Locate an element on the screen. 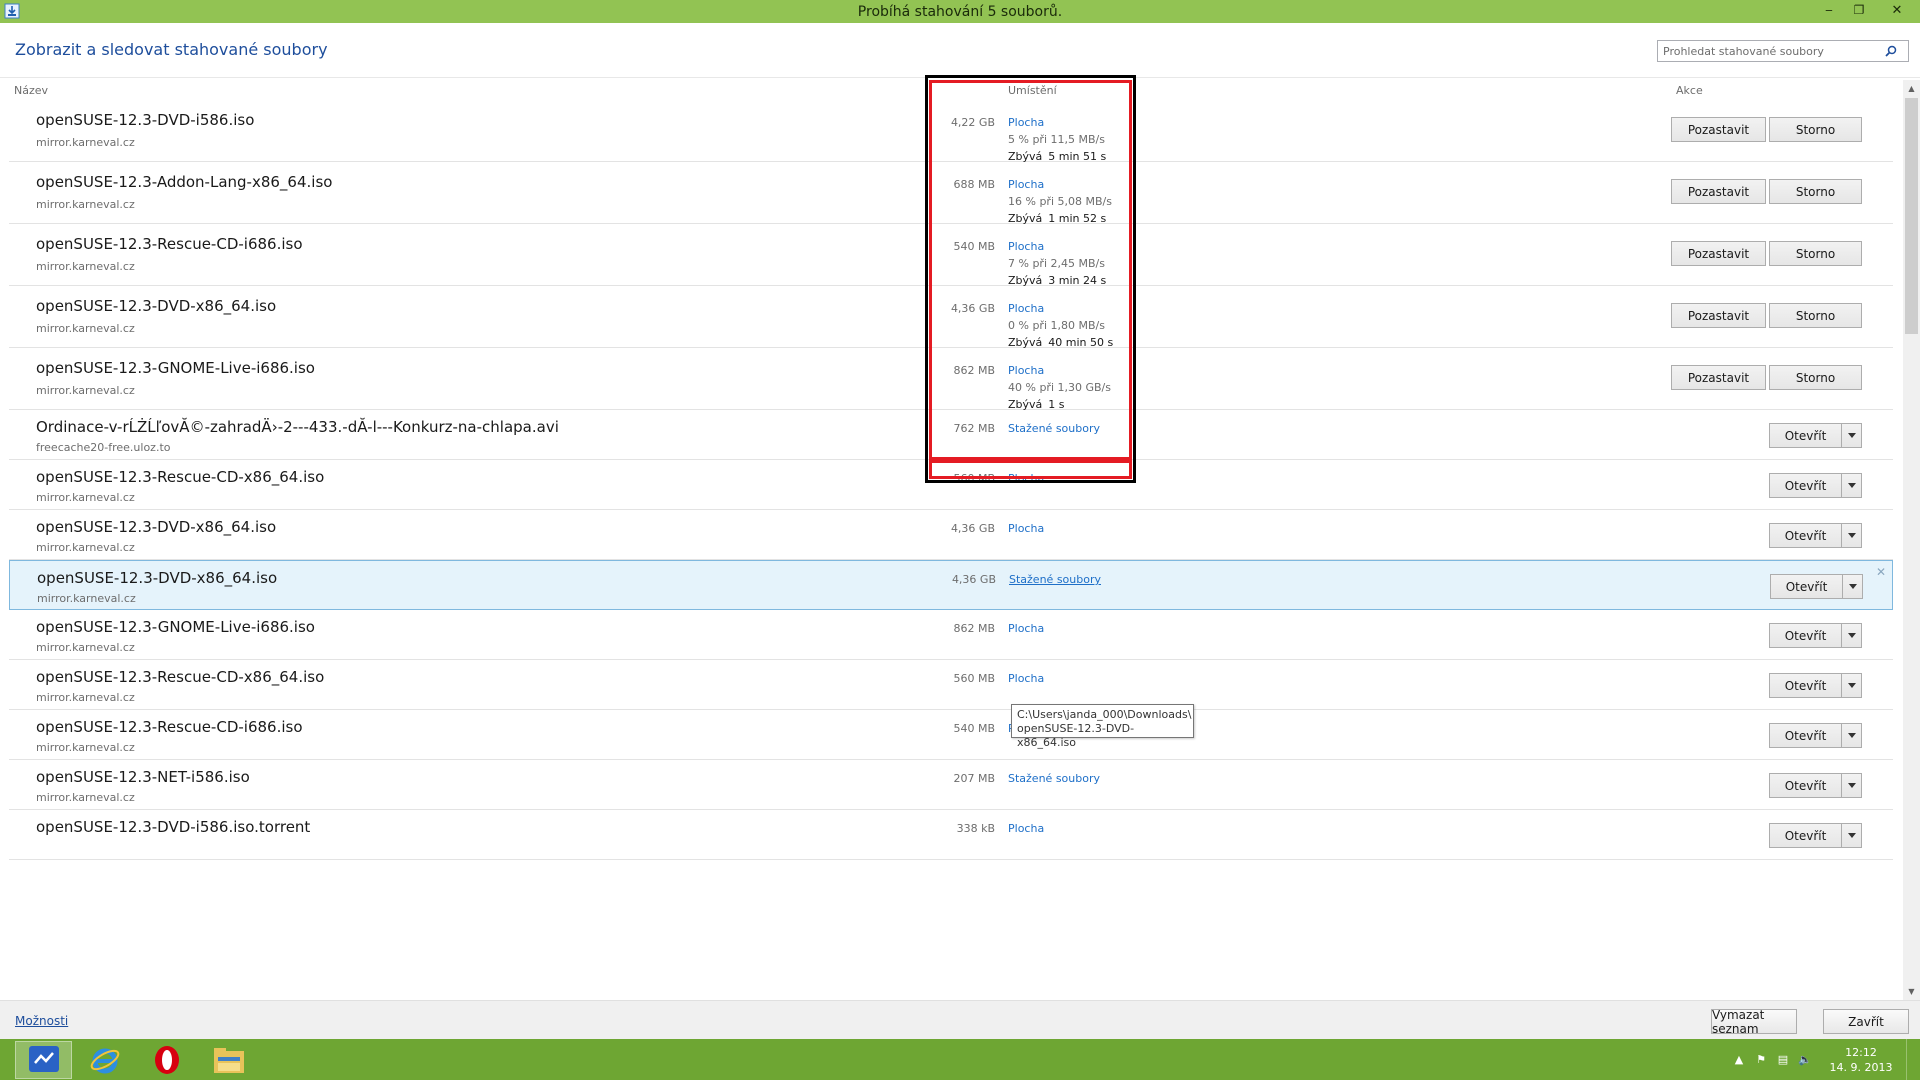 The height and width of the screenshot is (1080, 1920). remove-item-icon: ✕ is located at coordinates (1881, 572).